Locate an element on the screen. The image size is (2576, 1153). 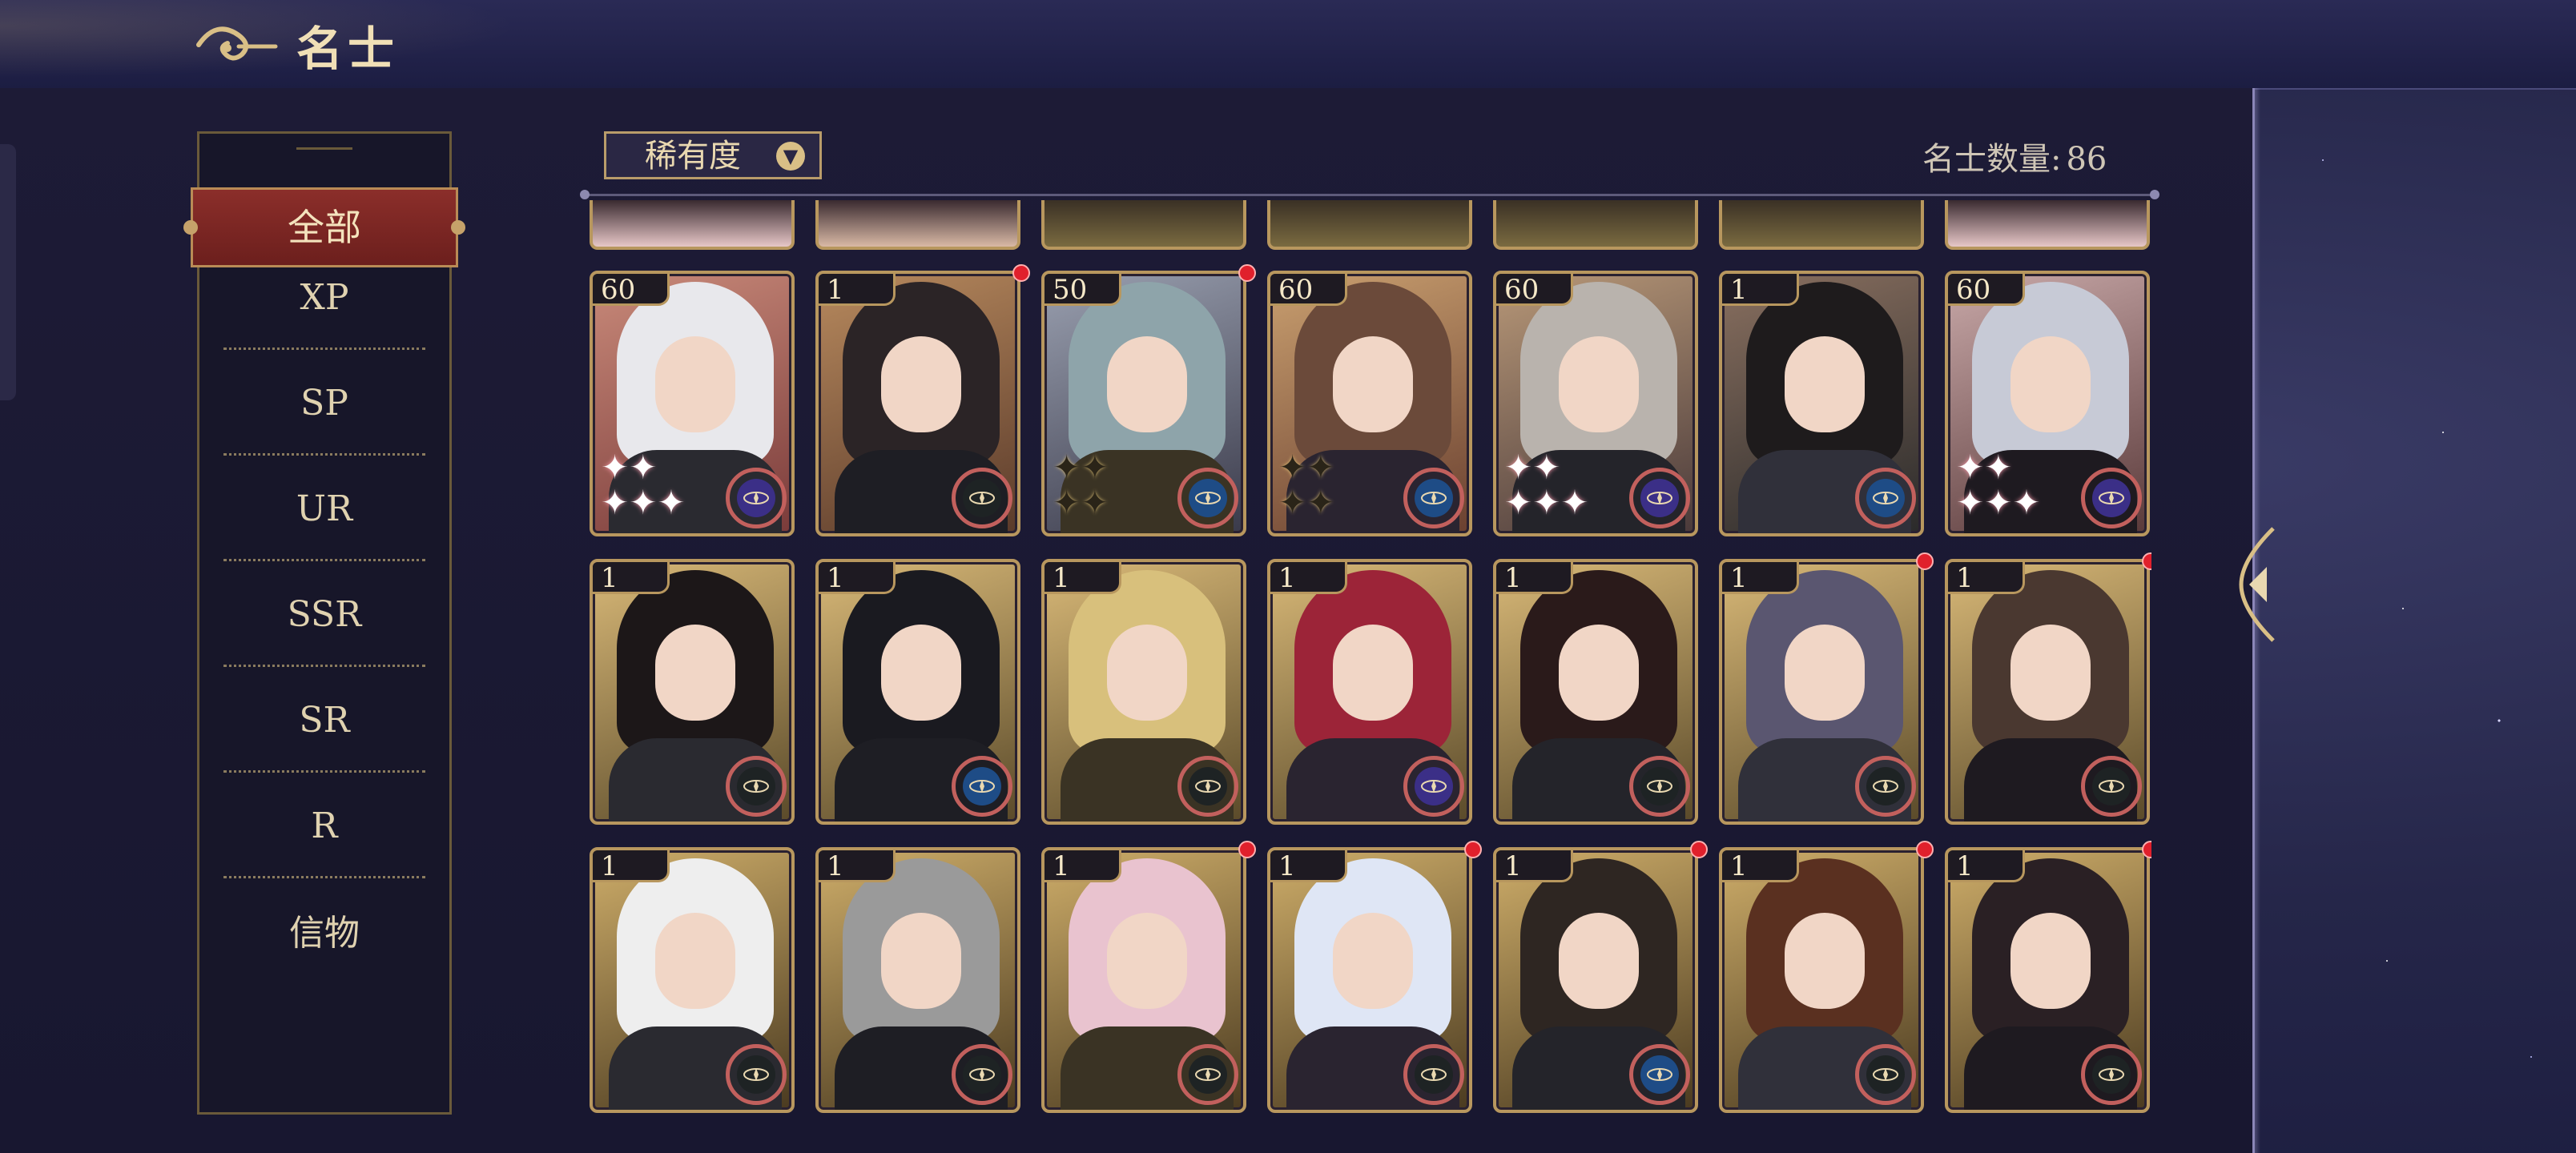
rarity-filter-label: 稀有度 is located at coordinates (693, 157).